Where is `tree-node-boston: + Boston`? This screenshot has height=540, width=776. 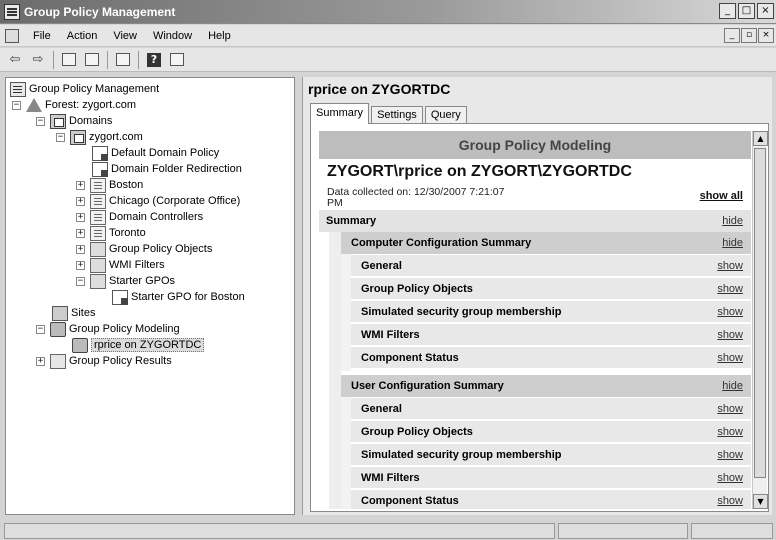 tree-node-boston: + Boston is located at coordinates (109, 185).